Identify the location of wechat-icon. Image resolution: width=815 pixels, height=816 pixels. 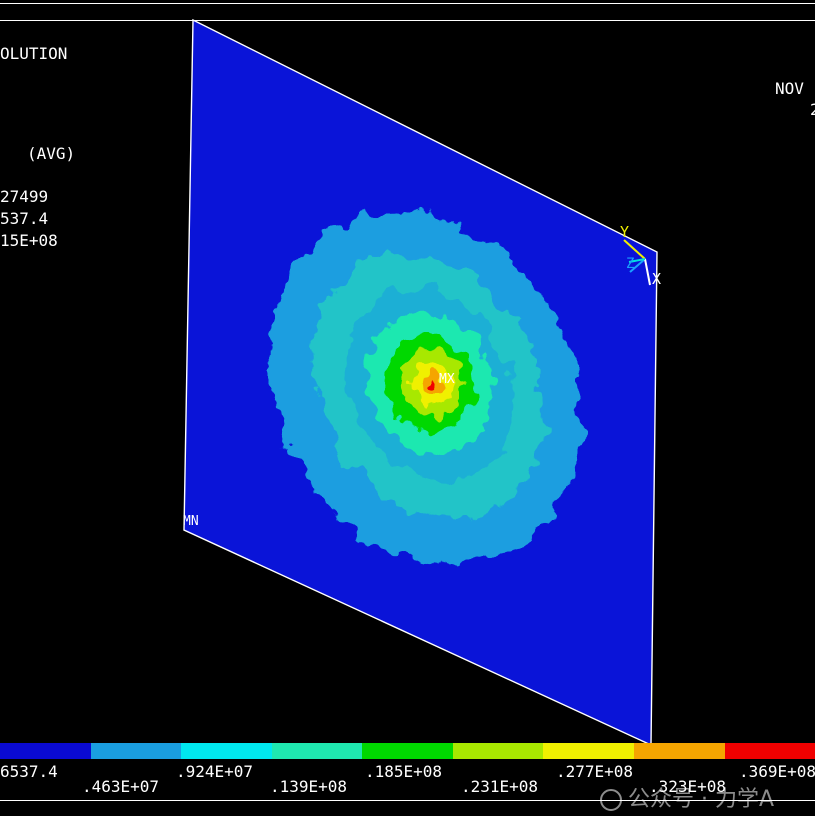
(611, 800).